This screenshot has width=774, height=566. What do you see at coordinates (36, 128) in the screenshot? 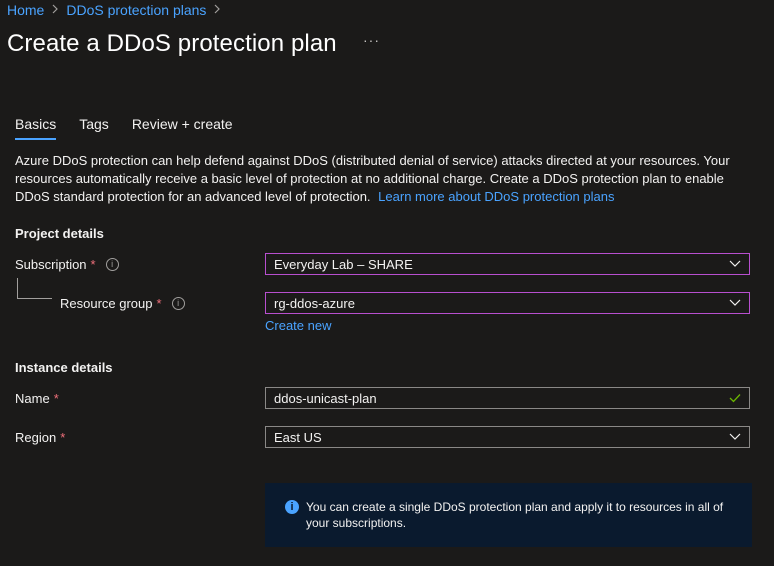
I see `tab-basics: Basics` at bounding box center [36, 128].